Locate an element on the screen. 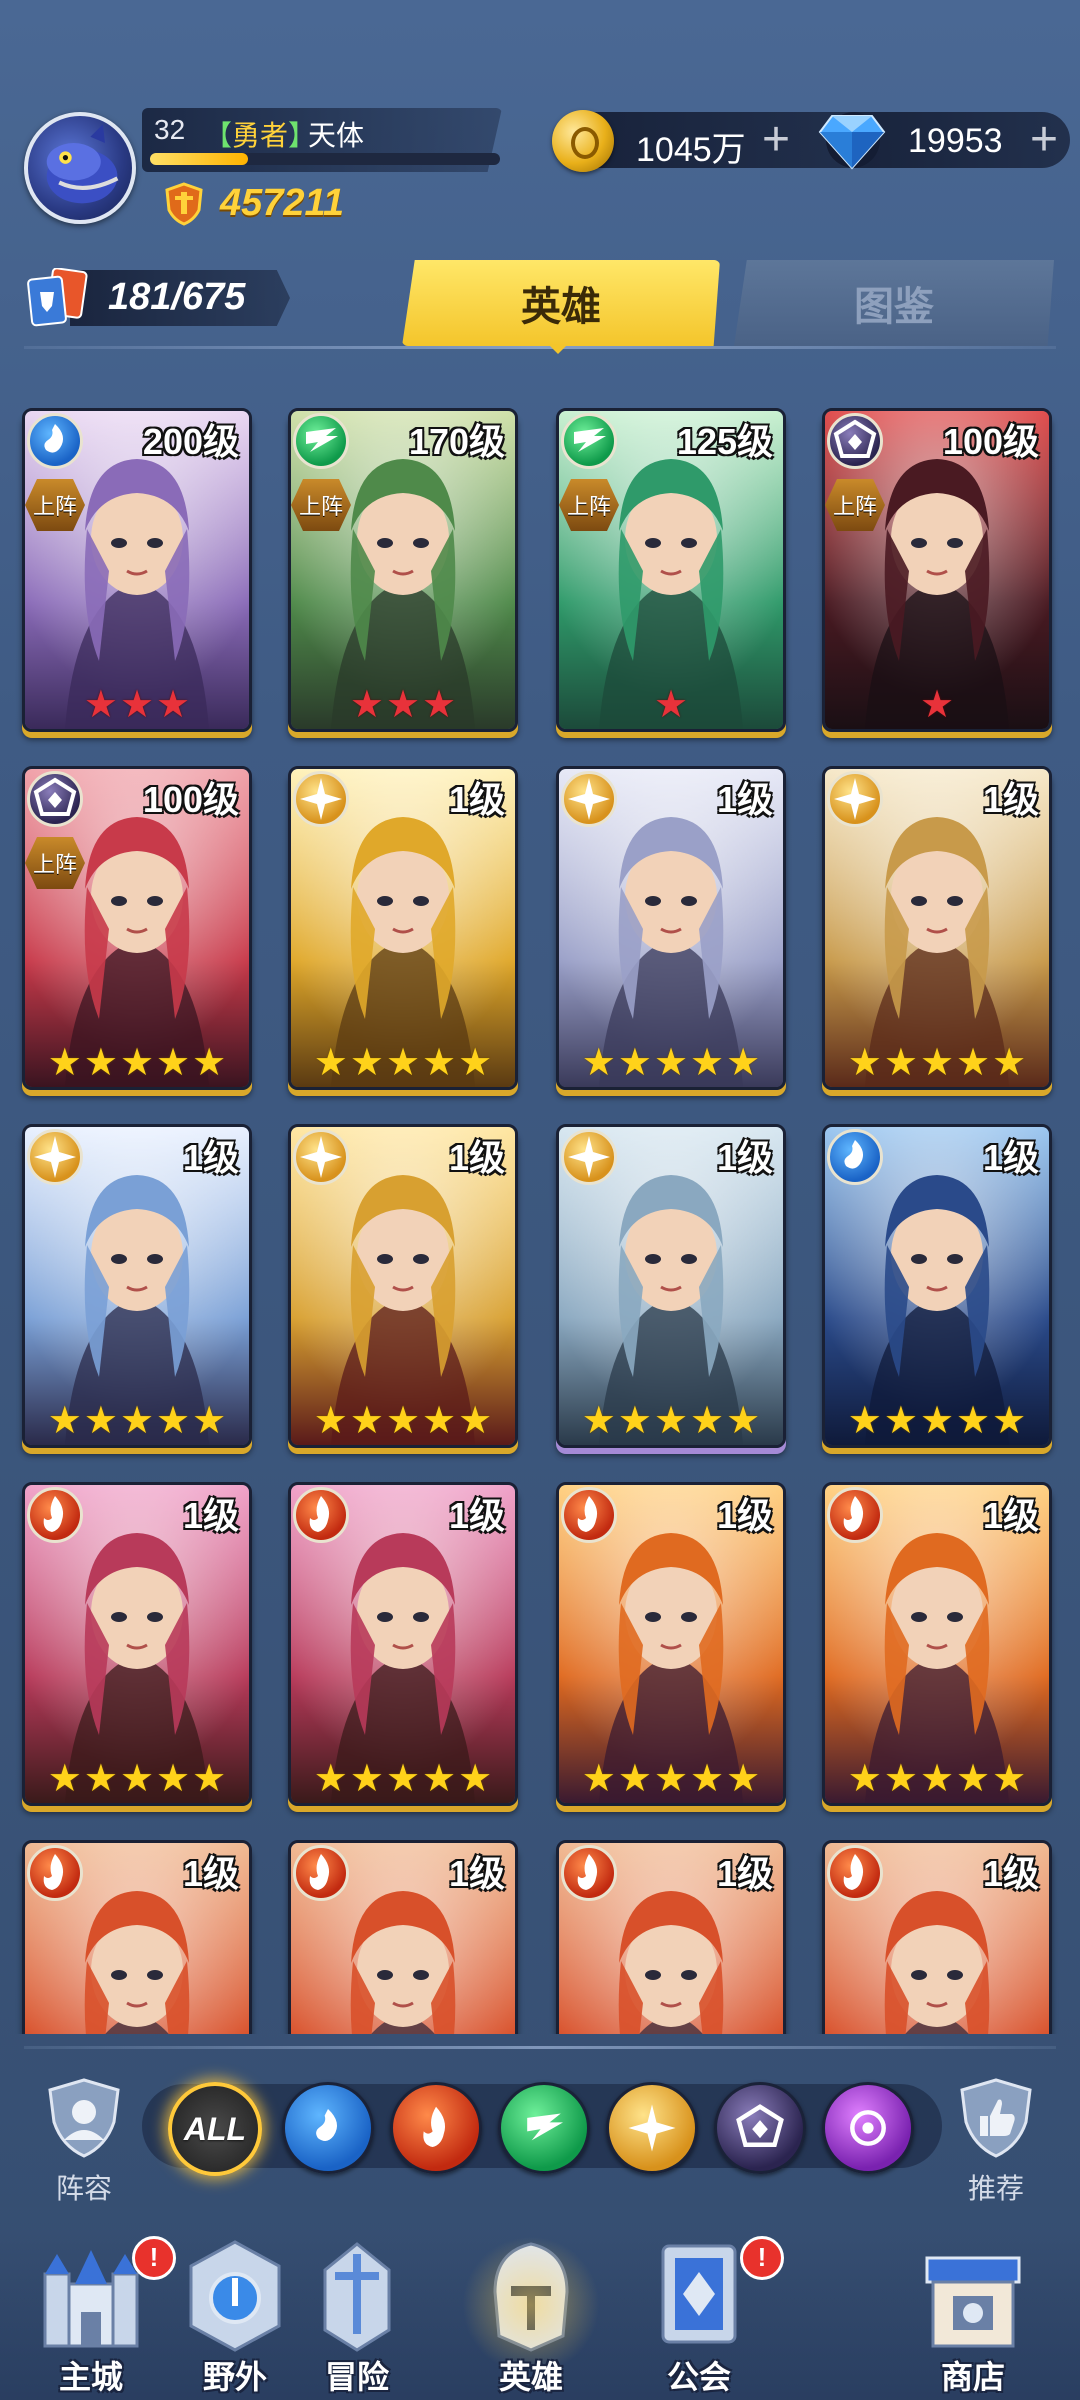 This screenshot has width=1080, height=2400. nav-heroes: 英雄 is located at coordinates (531, 2316).